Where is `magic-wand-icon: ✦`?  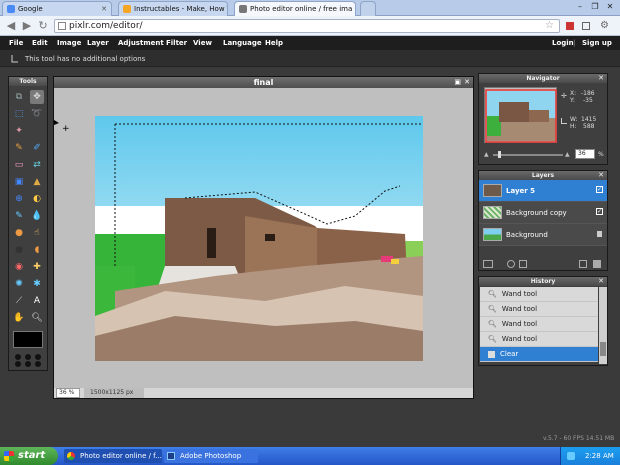 magic-wand-icon: ✦ is located at coordinates (19, 131).